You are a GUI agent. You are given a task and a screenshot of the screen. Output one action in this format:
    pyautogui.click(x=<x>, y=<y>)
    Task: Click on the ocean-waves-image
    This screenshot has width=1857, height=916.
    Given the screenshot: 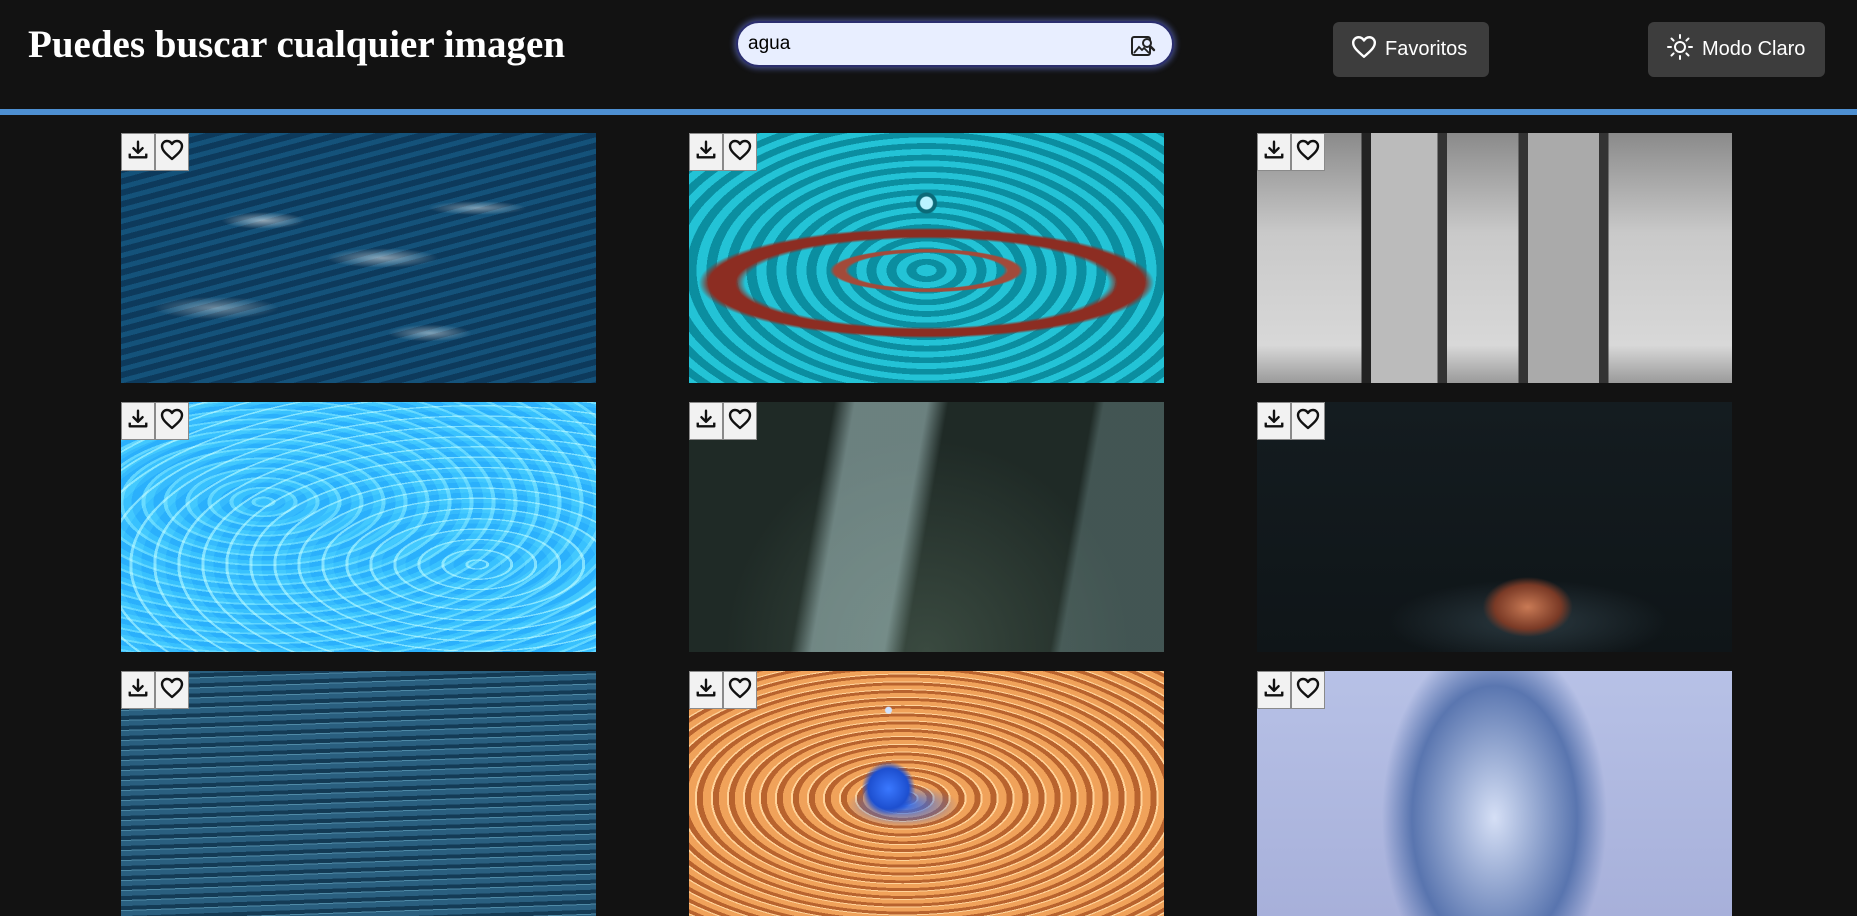 What is the action you would take?
    pyautogui.click(x=358, y=258)
    